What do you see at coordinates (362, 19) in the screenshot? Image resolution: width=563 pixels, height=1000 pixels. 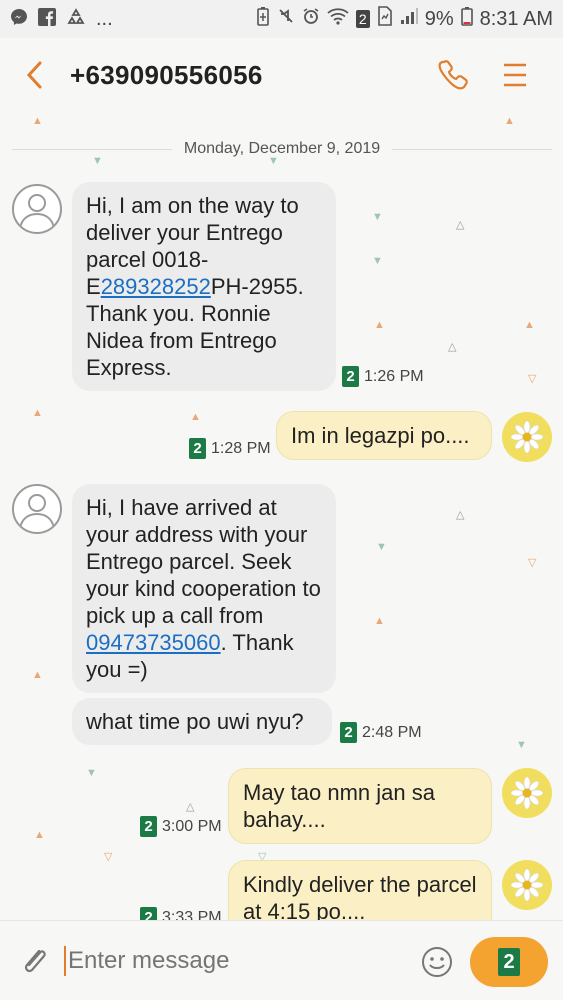 I see `sim-badge: 2` at bounding box center [362, 19].